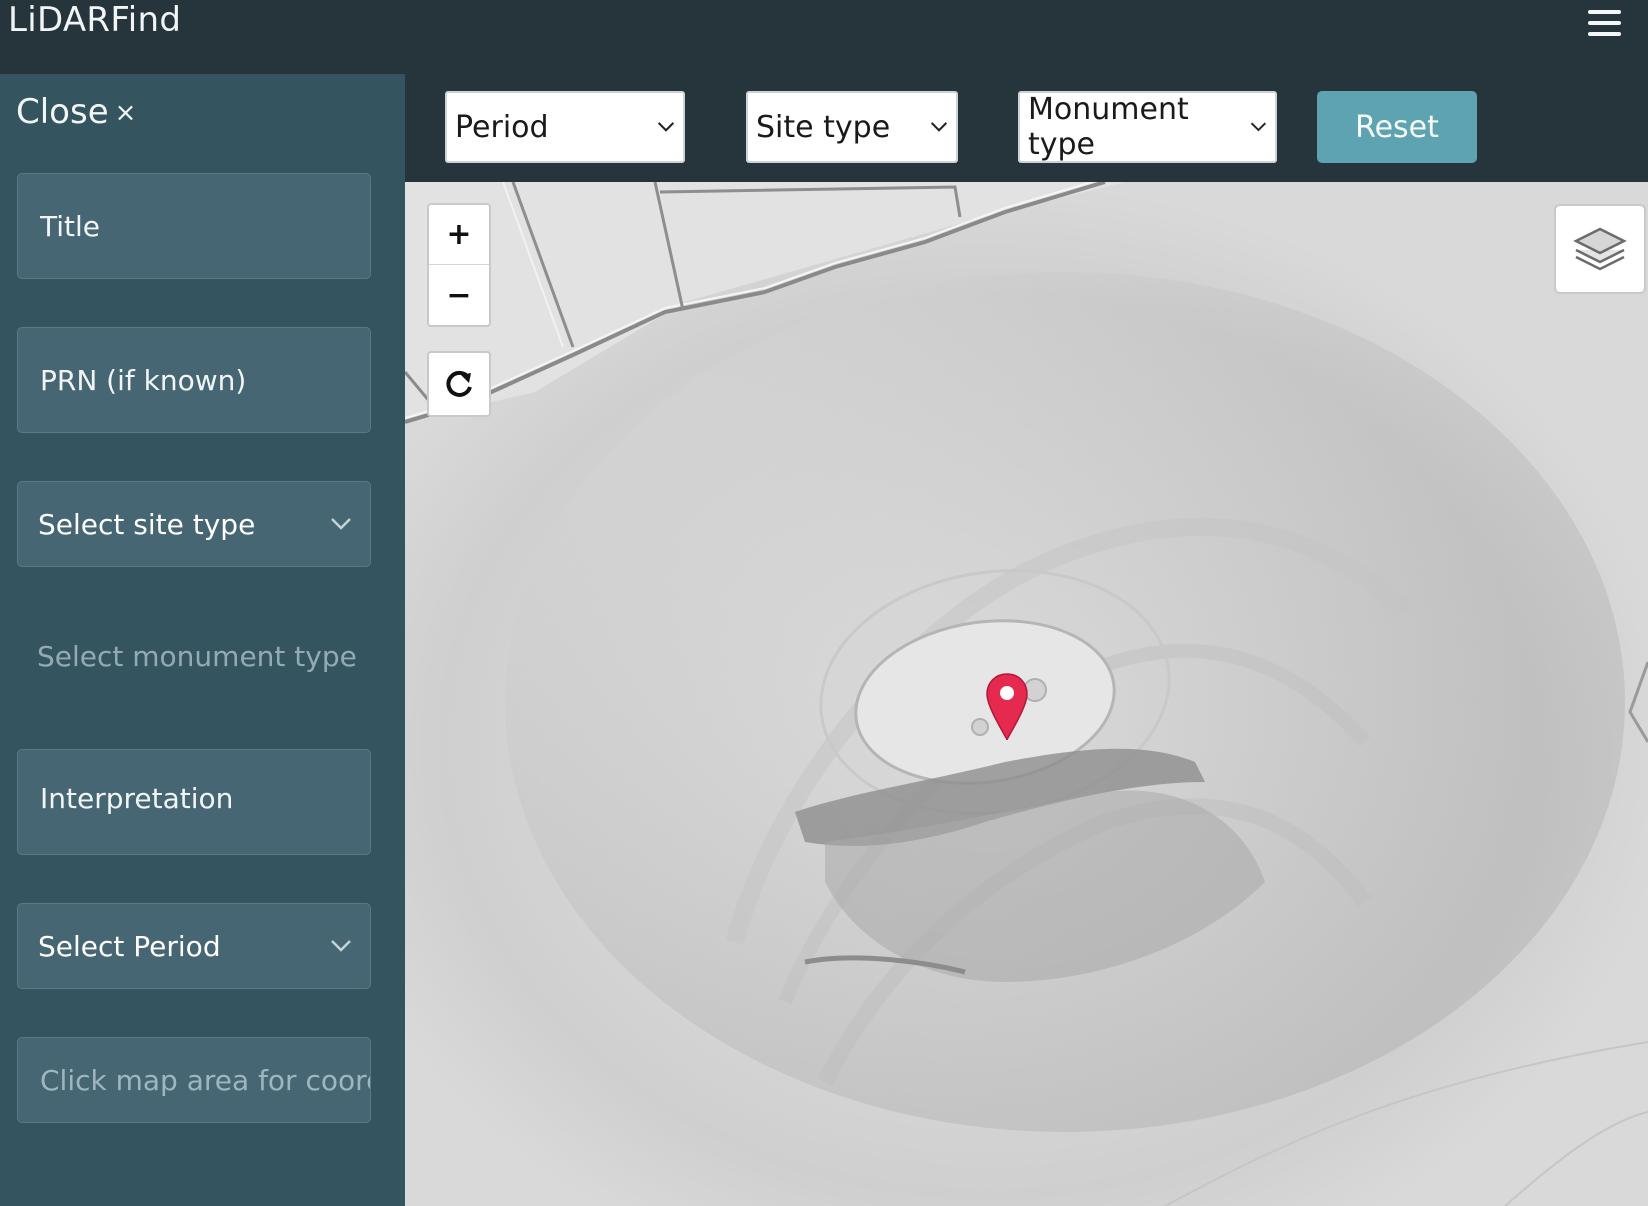 This screenshot has height=1206, width=1648. I want to click on coordinates-field, so click(194, 1080).